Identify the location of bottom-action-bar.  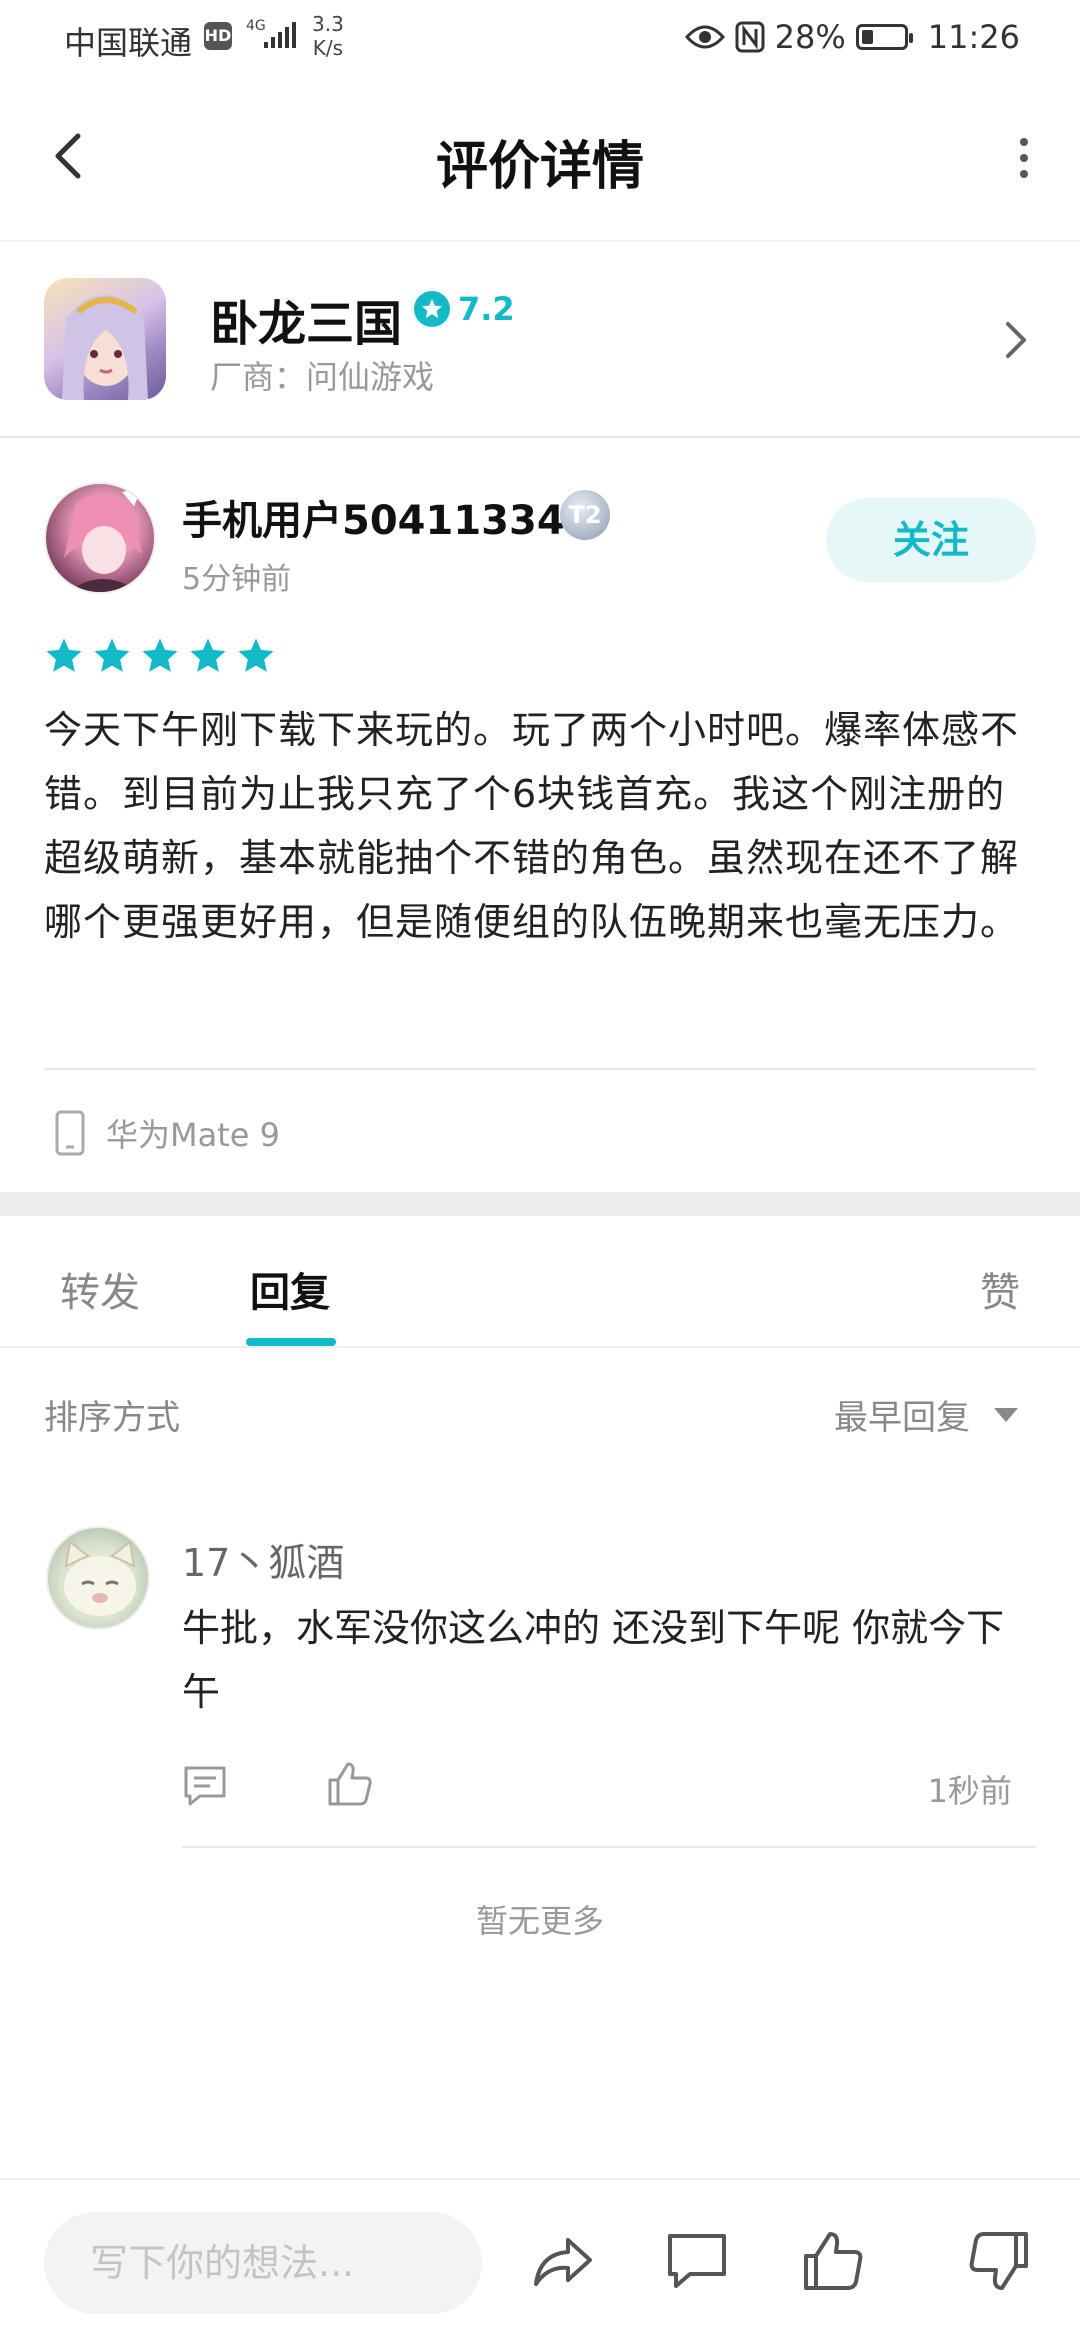
(540, 2260).